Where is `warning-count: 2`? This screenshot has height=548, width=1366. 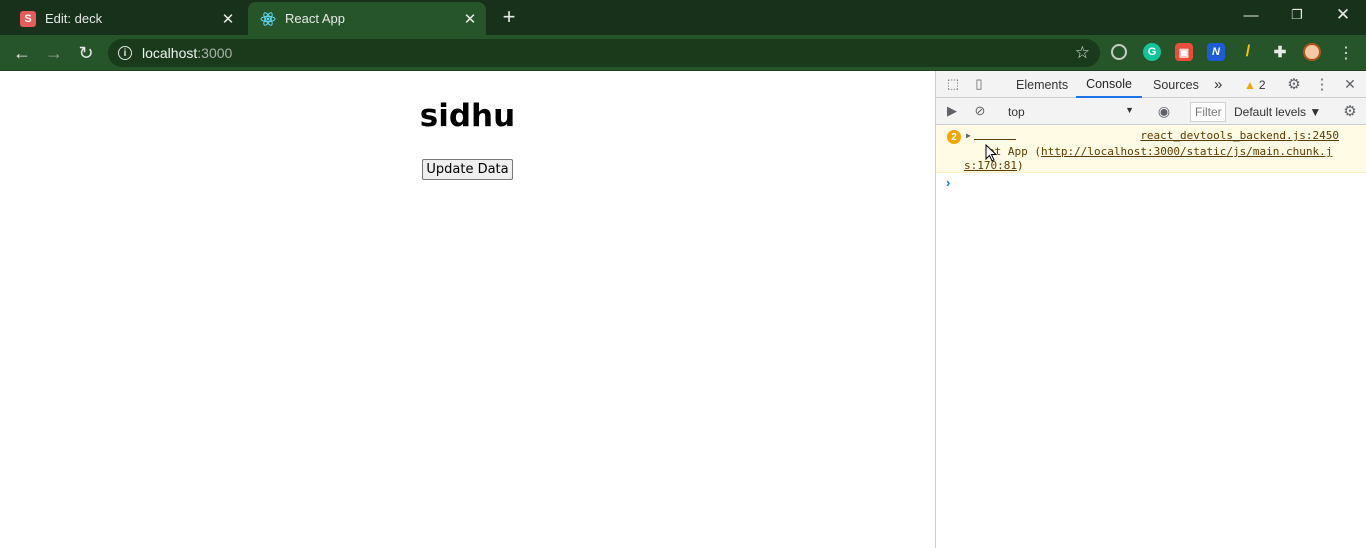
warning-count: 2 is located at coordinates (1262, 84).